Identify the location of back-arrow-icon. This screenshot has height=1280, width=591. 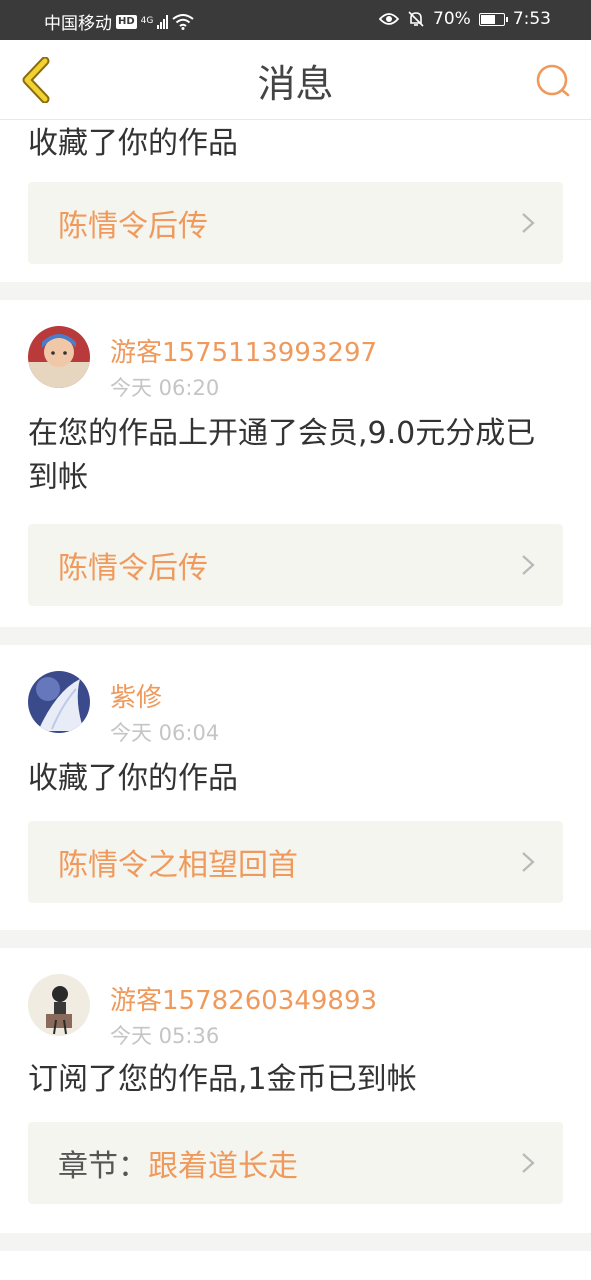
(36, 80).